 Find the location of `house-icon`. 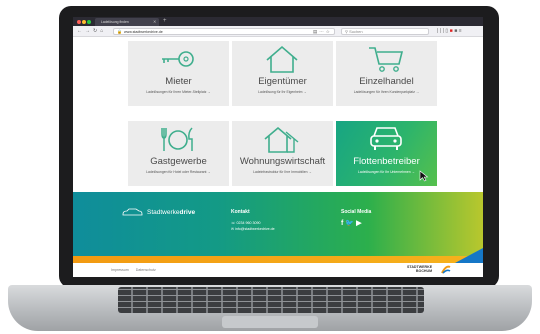

house-icon is located at coordinates (282, 59).